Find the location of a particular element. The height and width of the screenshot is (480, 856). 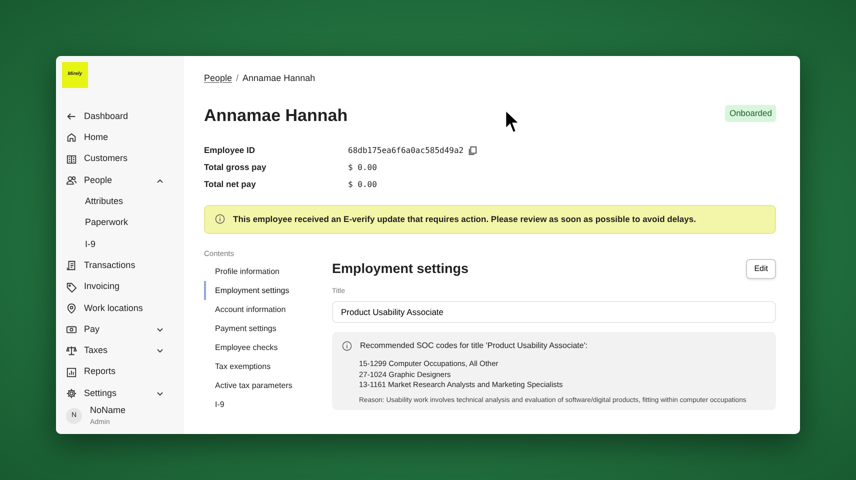

building-icon is located at coordinates (71, 159).